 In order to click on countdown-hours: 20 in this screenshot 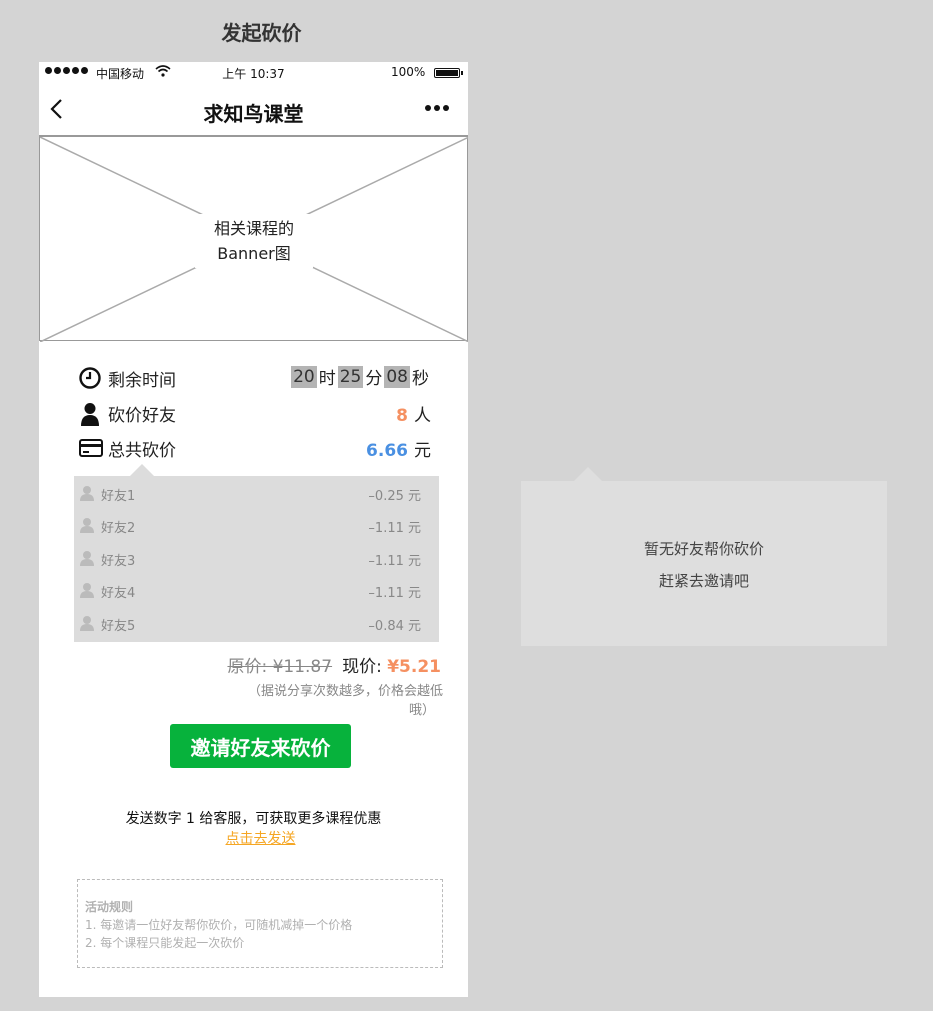, I will do `click(304, 376)`.